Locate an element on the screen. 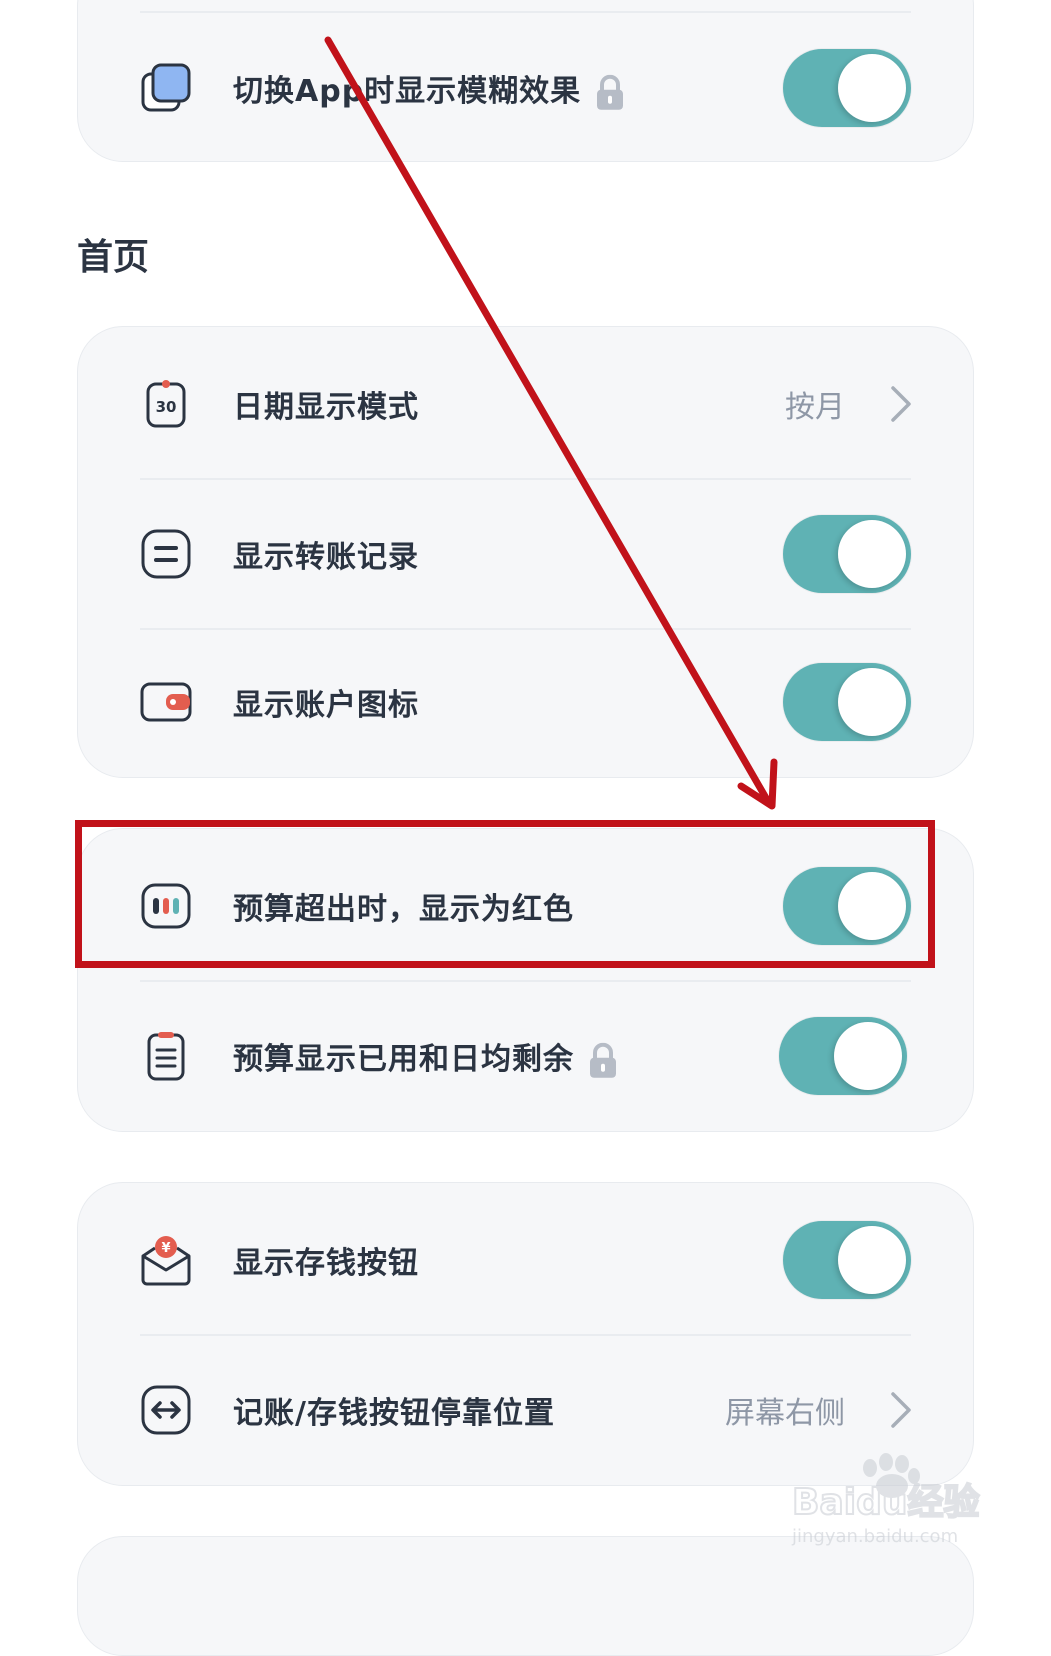 This screenshot has width=1051, height=1656. watermark-brand: Baidu经验 is located at coordinates (885, 1502).